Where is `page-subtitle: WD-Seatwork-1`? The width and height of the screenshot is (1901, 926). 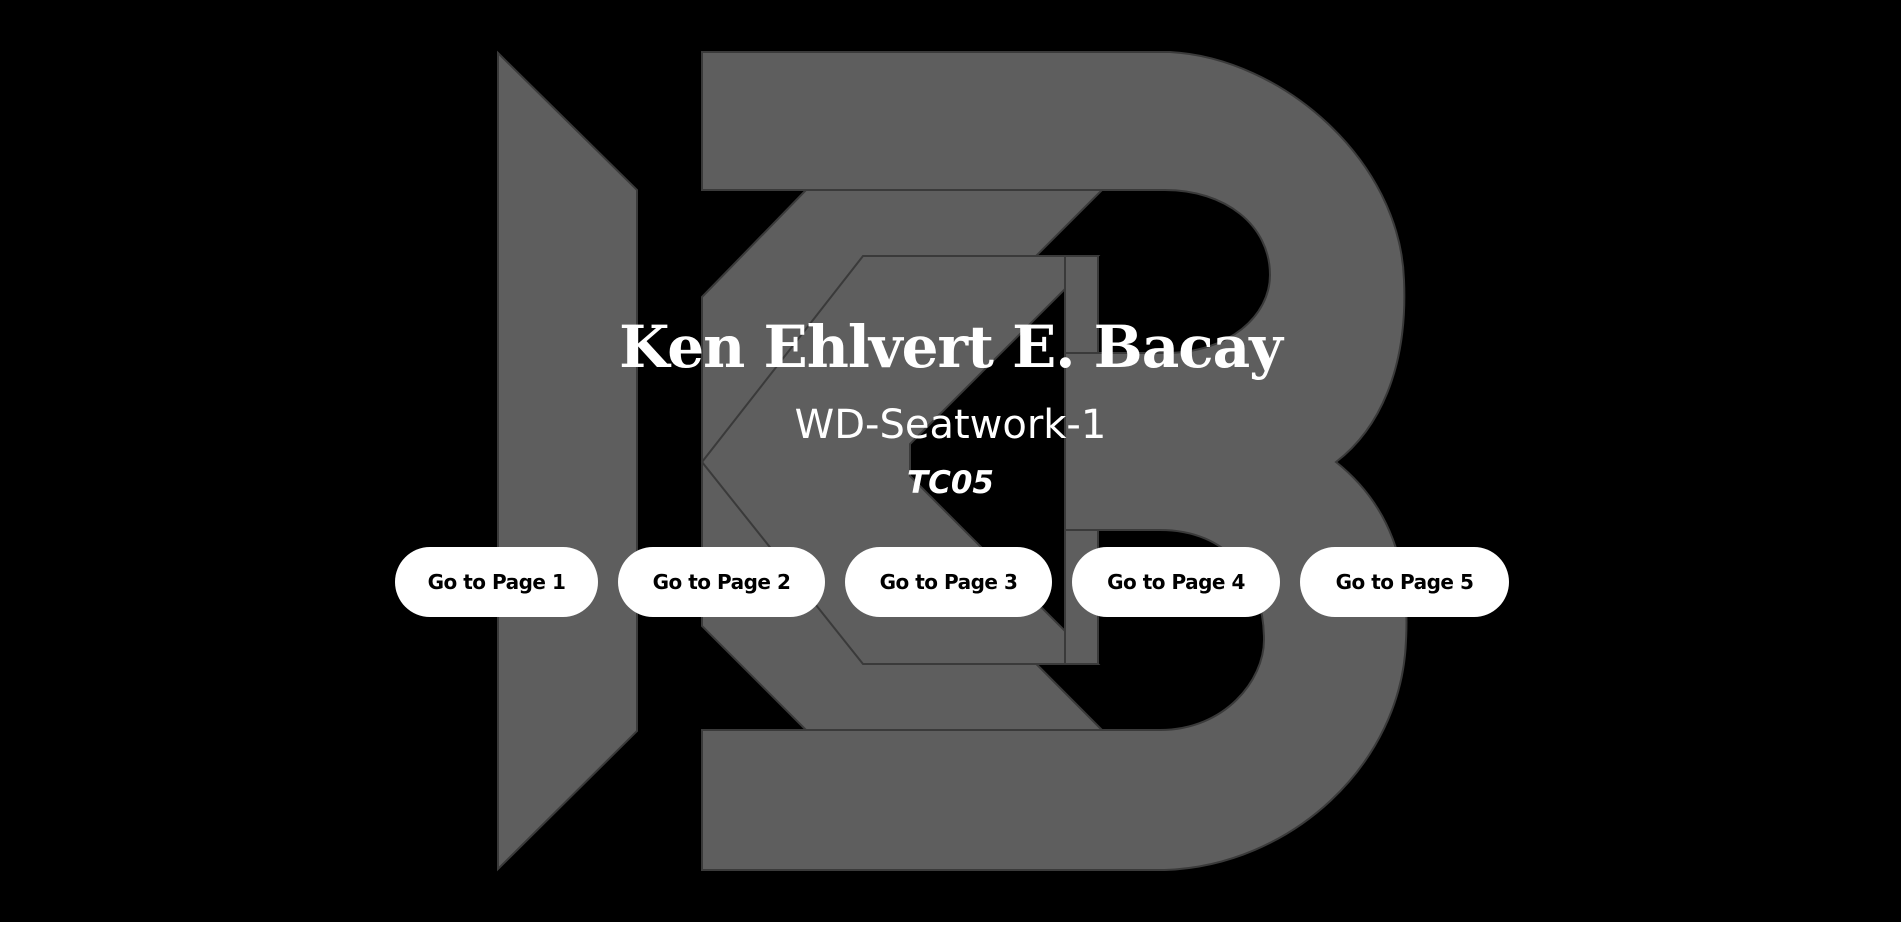
page-subtitle: WD-Seatwork-1 is located at coordinates (950, 425).